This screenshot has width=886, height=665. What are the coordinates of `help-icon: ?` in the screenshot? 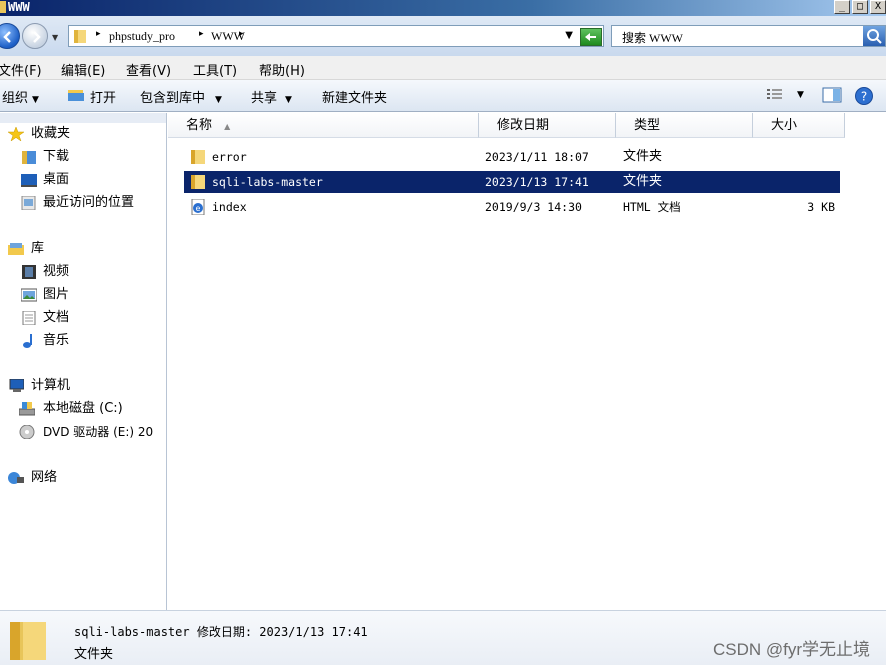 It's located at (864, 96).